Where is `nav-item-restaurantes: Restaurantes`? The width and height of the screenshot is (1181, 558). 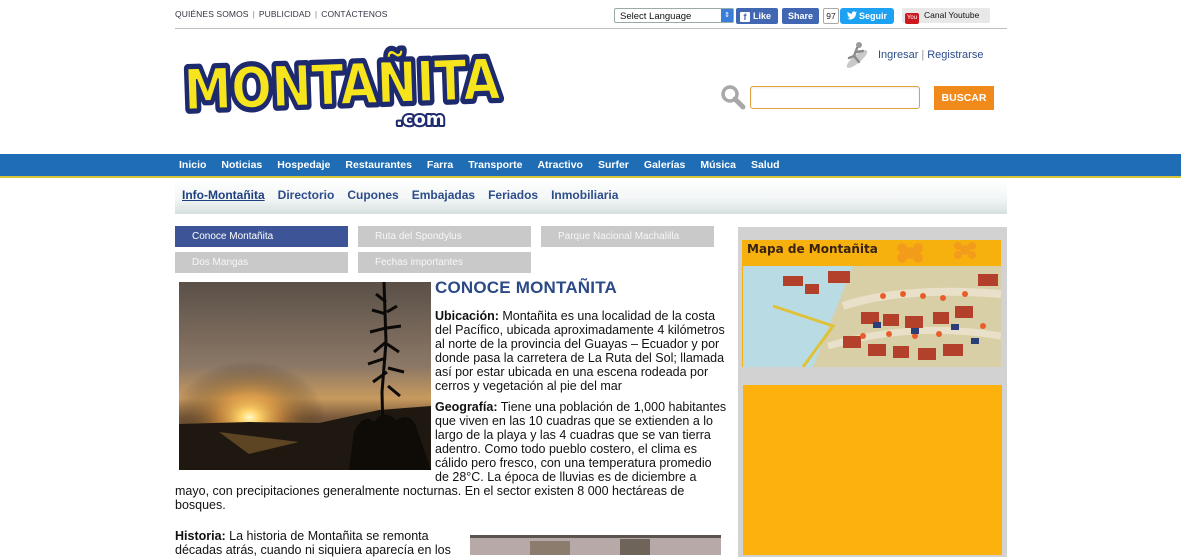
nav-item-restaurantes: Restaurantes is located at coordinates (378, 165).